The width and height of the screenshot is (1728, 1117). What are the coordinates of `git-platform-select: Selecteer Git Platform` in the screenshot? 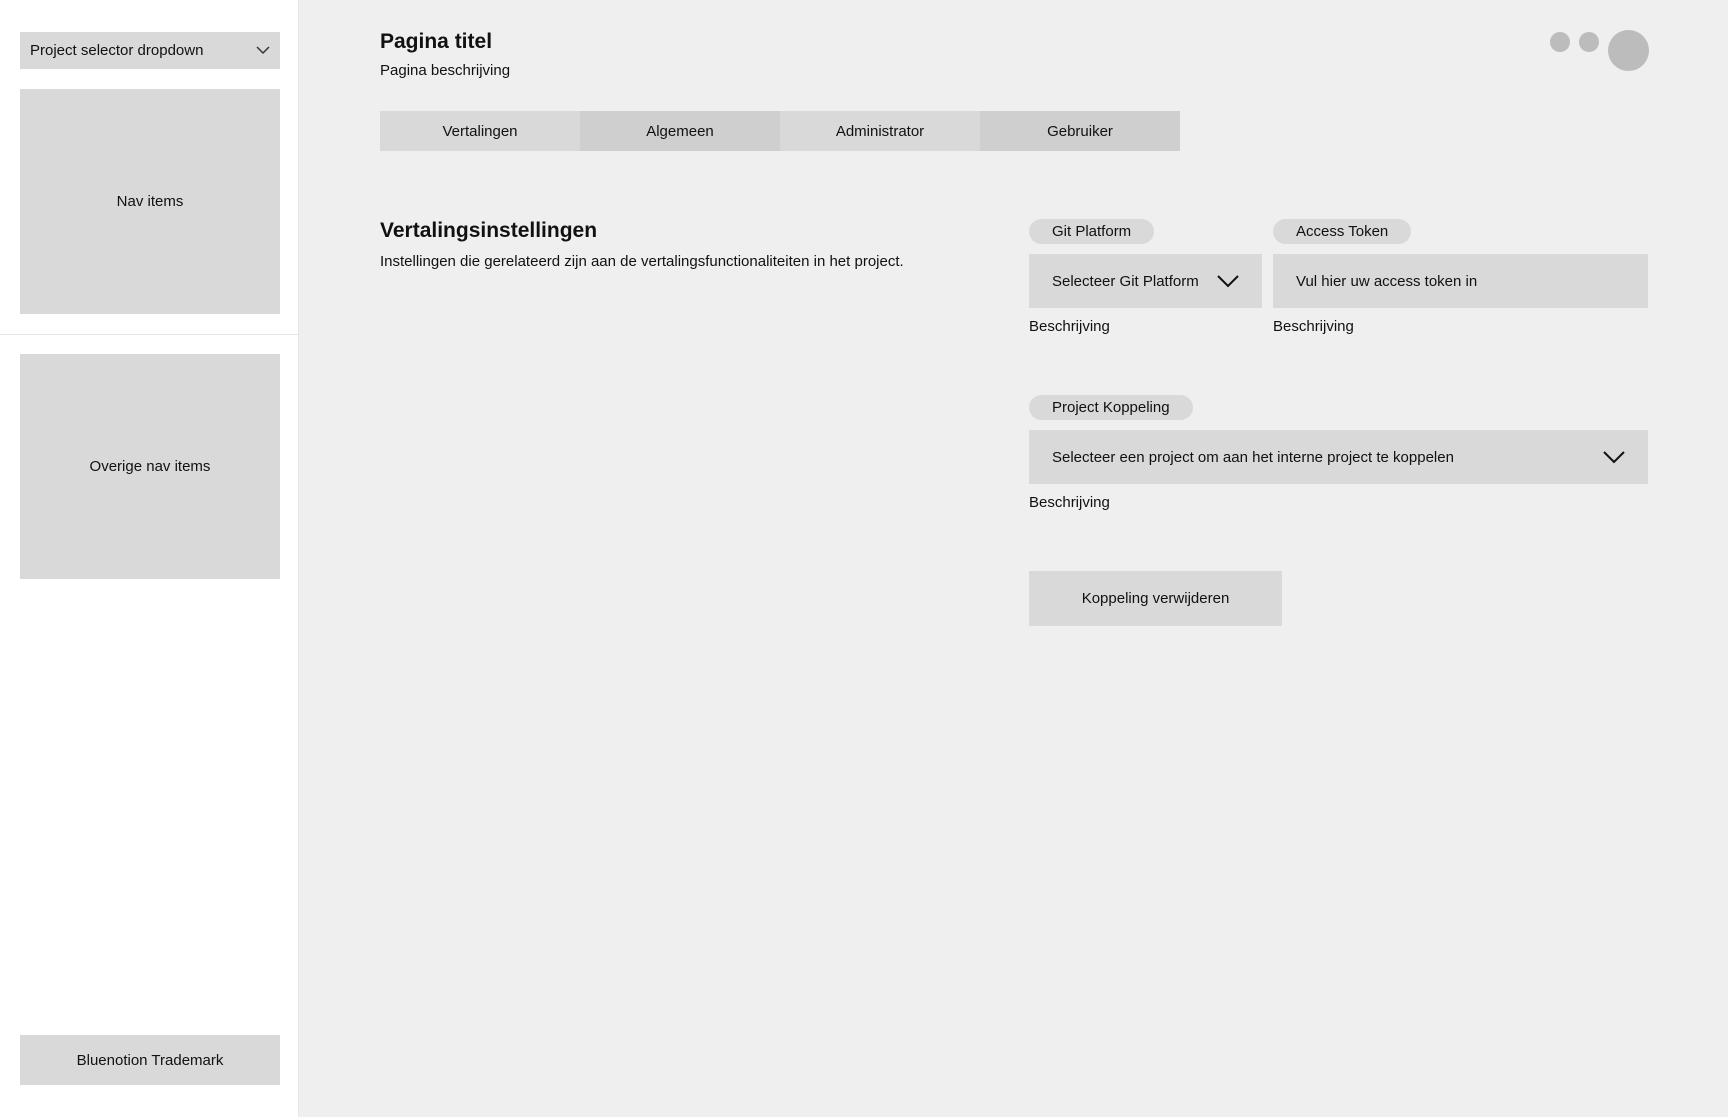 It's located at (1145, 281).